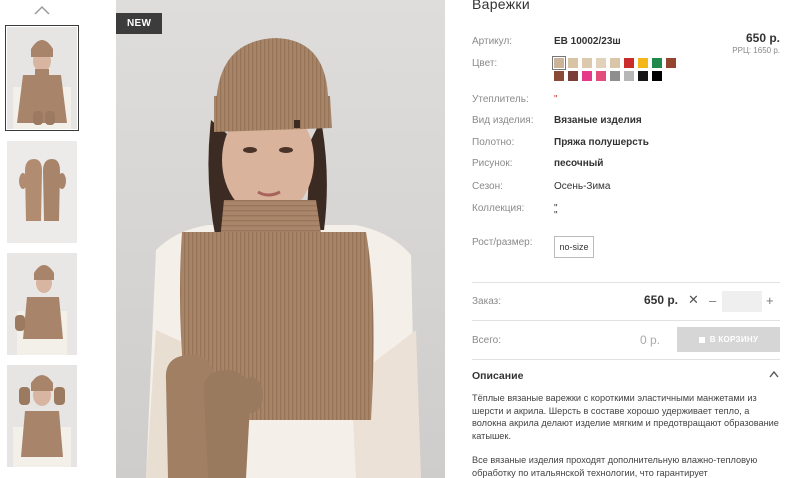 Image resolution: width=800 pixels, height=478 pixels. Describe the element at coordinates (498, 208) in the screenshot. I see `collection-label: Коллекция:` at that location.